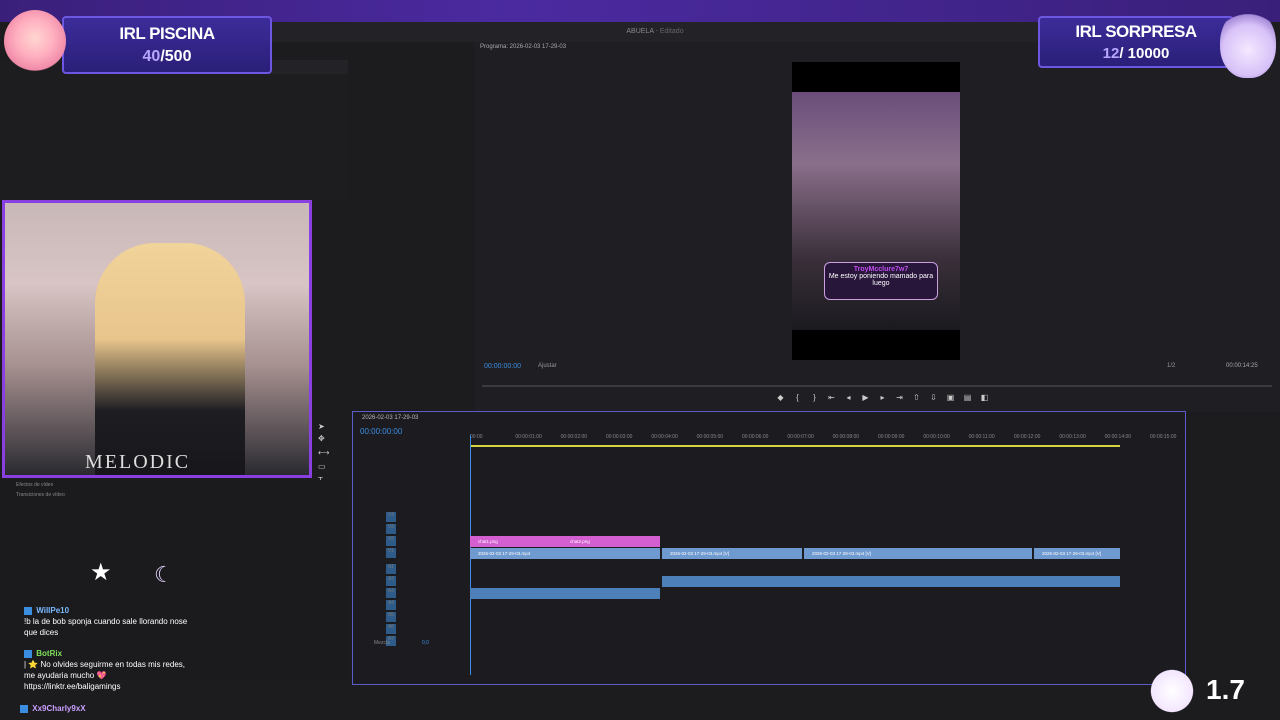 The width and height of the screenshot is (1280, 720). What do you see at coordinates (916, 397) in the screenshot?
I see `lift-icon: ⇧` at bounding box center [916, 397].